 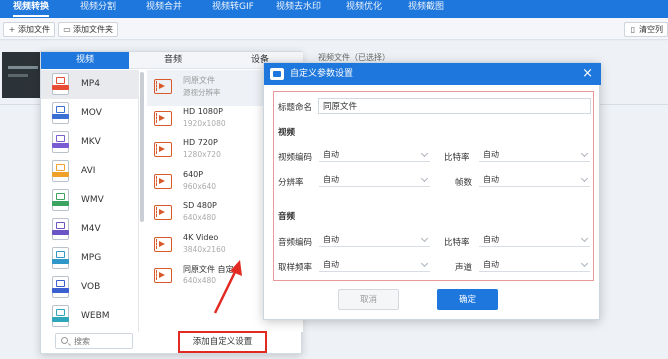 What do you see at coordinates (88, 29) in the screenshot?
I see `add-folder-button: ▭ 添加文件夹` at bounding box center [88, 29].